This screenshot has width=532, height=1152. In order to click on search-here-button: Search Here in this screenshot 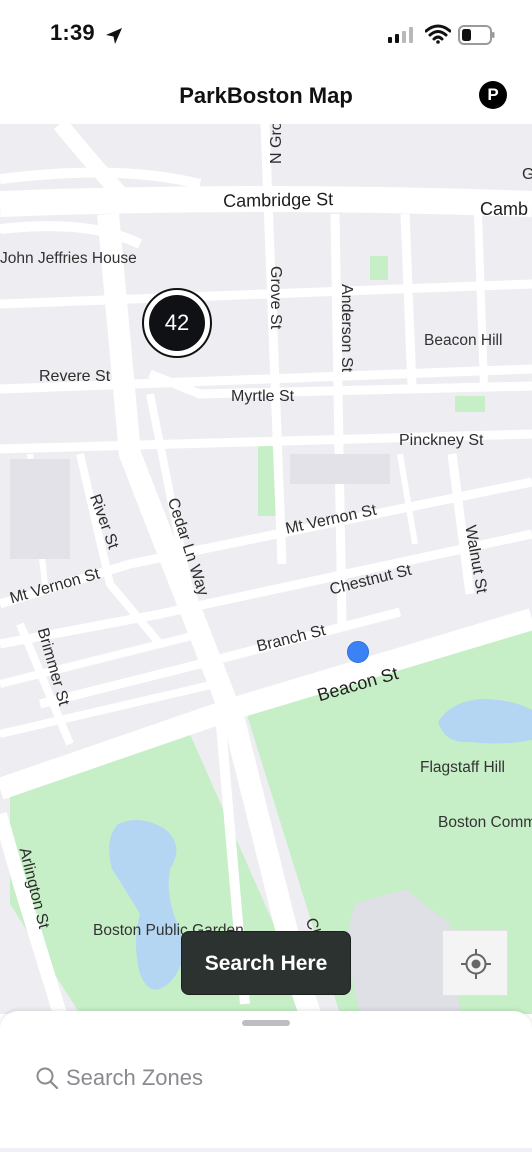, I will do `click(266, 963)`.